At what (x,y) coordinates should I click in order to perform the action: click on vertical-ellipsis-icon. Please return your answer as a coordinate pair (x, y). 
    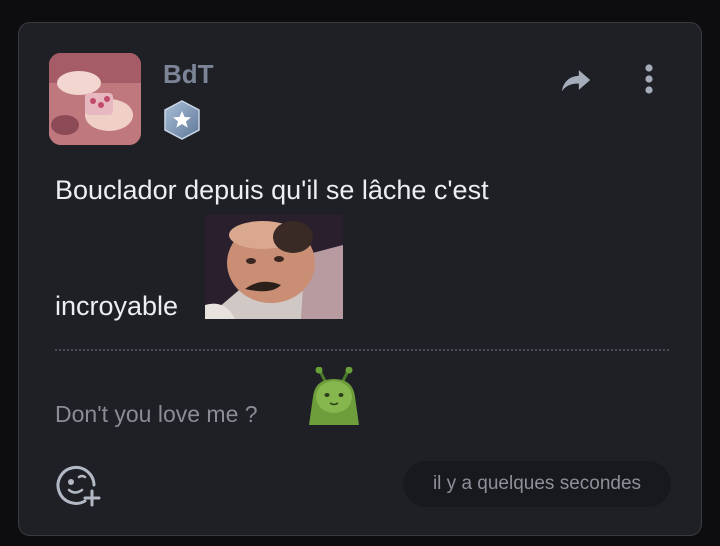
    Looking at the image, I should click on (649, 79).